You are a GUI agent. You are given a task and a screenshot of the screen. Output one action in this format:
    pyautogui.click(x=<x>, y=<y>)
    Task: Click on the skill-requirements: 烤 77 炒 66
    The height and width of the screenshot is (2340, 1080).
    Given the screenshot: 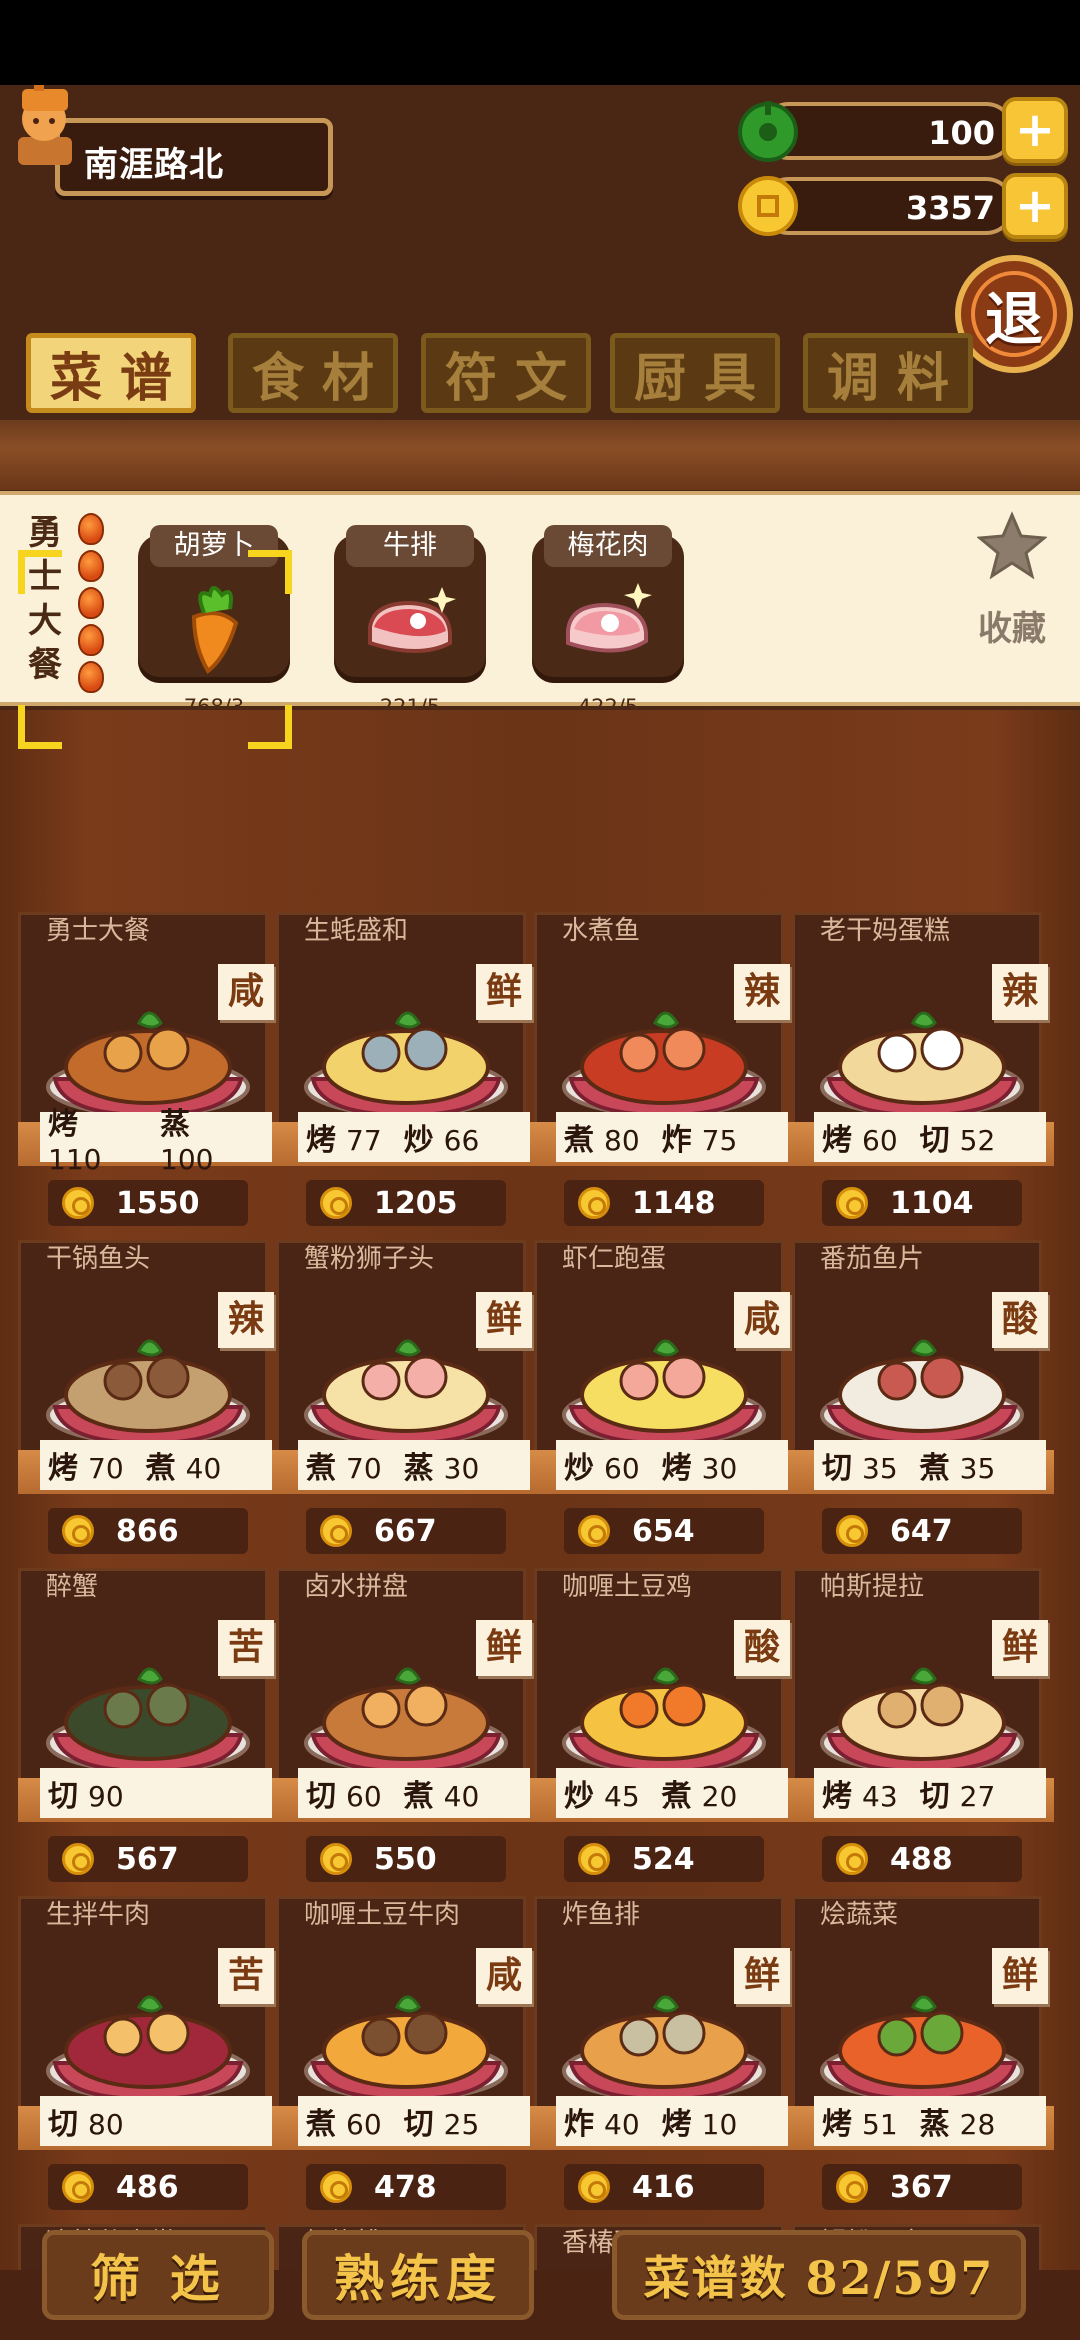 What is the action you would take?
    pyautogui.click(x=414, y=1137)
    